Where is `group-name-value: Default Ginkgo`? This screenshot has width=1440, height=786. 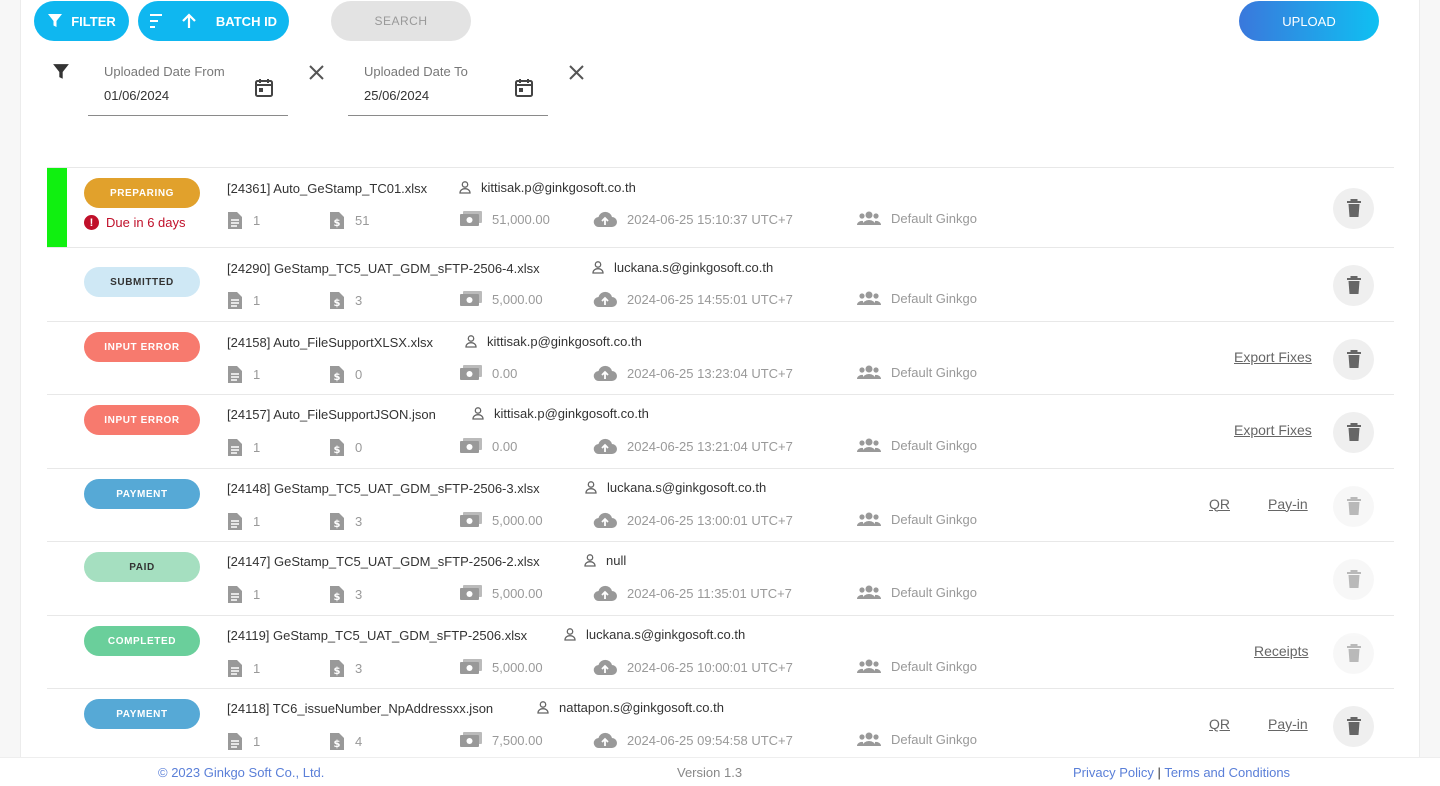
group-name-value: Default Ginkgo is located at coordinates (934, 519).